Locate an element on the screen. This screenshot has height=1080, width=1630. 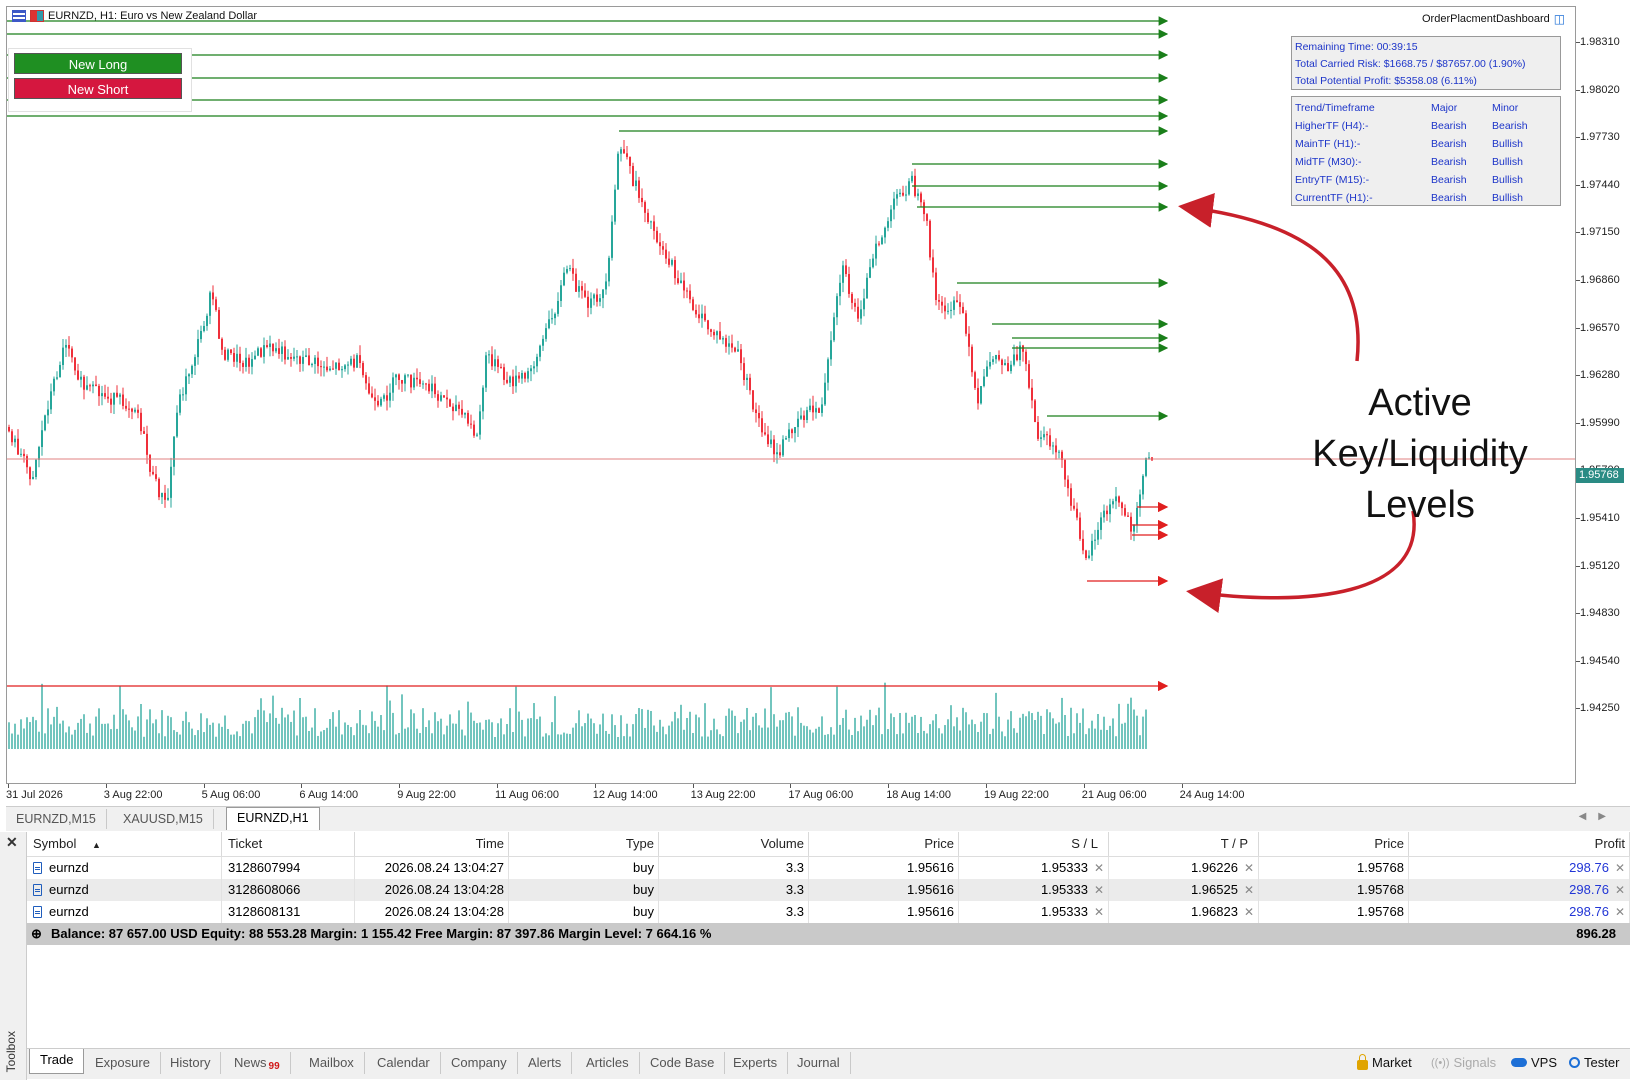
price-tick-label: 1.97730 is located at coordinates (1600, 137).